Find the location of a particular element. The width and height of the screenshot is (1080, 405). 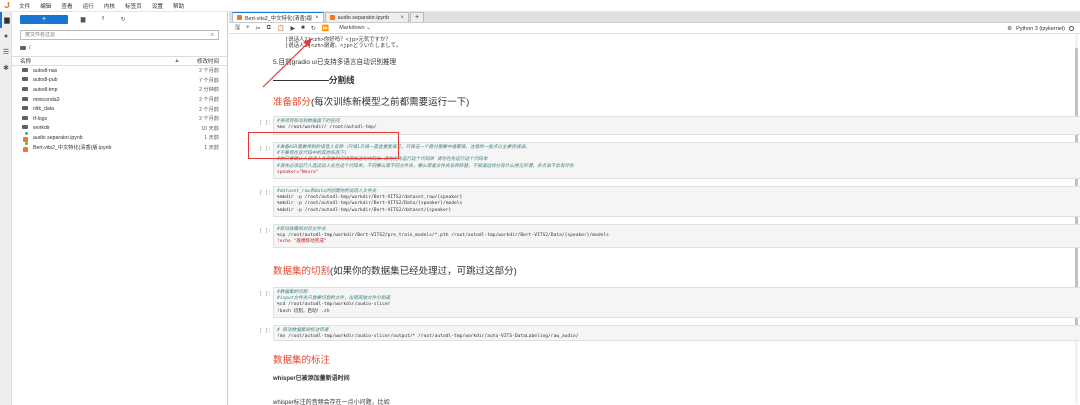

stop-icon: ■ is located at coordinates (303, 28).